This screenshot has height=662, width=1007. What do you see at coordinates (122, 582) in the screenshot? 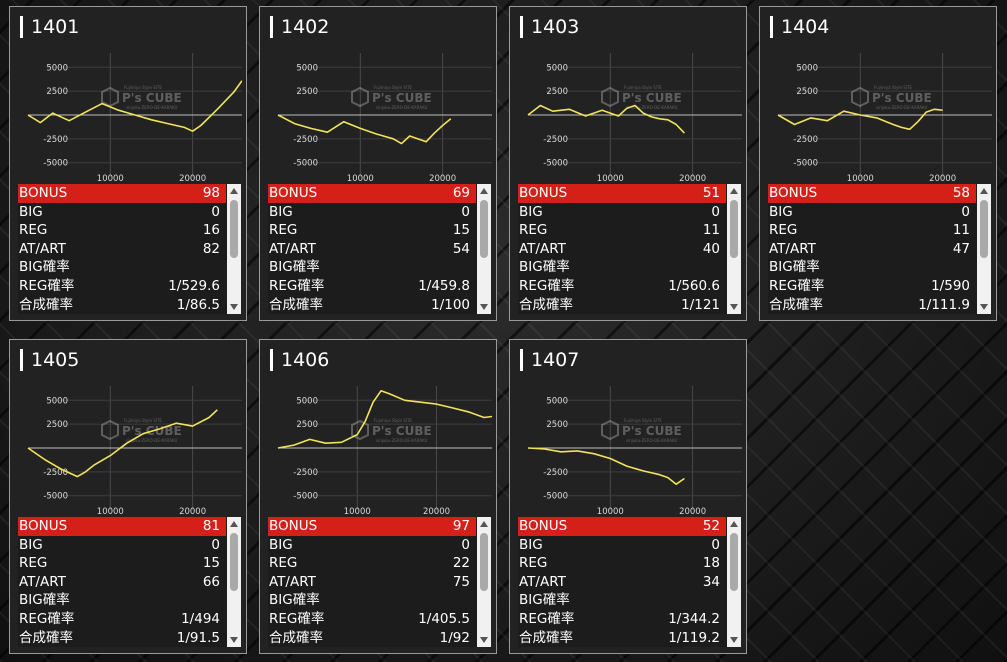
I see `stat-row-at: AT/ART 66` at bounding box center [122, 582].